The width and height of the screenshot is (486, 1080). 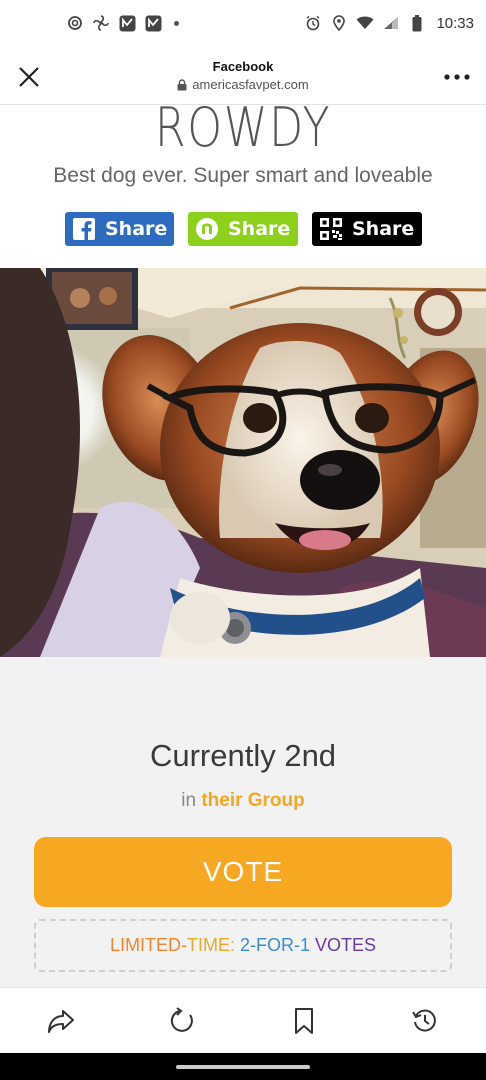 I want to click on pet-name: ROWDY, so click(x=243, y=127).